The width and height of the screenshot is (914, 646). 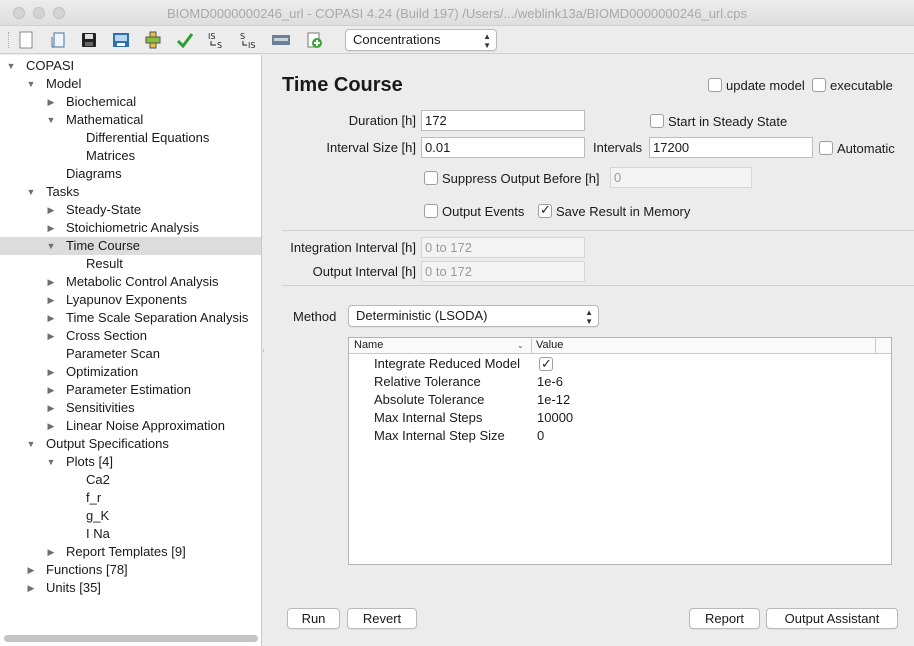 I want to click on tree-item: Diagrams, so click(x=130, y=174).